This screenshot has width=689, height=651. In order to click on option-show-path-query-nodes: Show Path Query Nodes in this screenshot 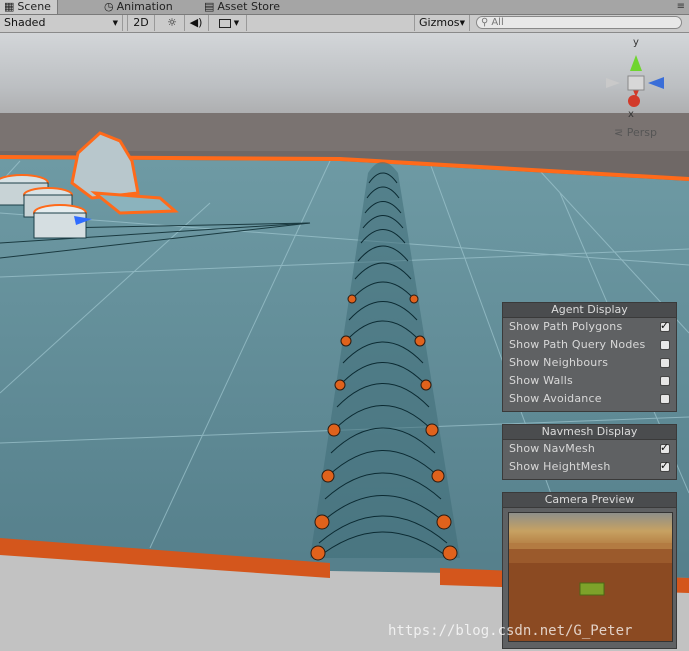, I will do `click(589, 345)`.